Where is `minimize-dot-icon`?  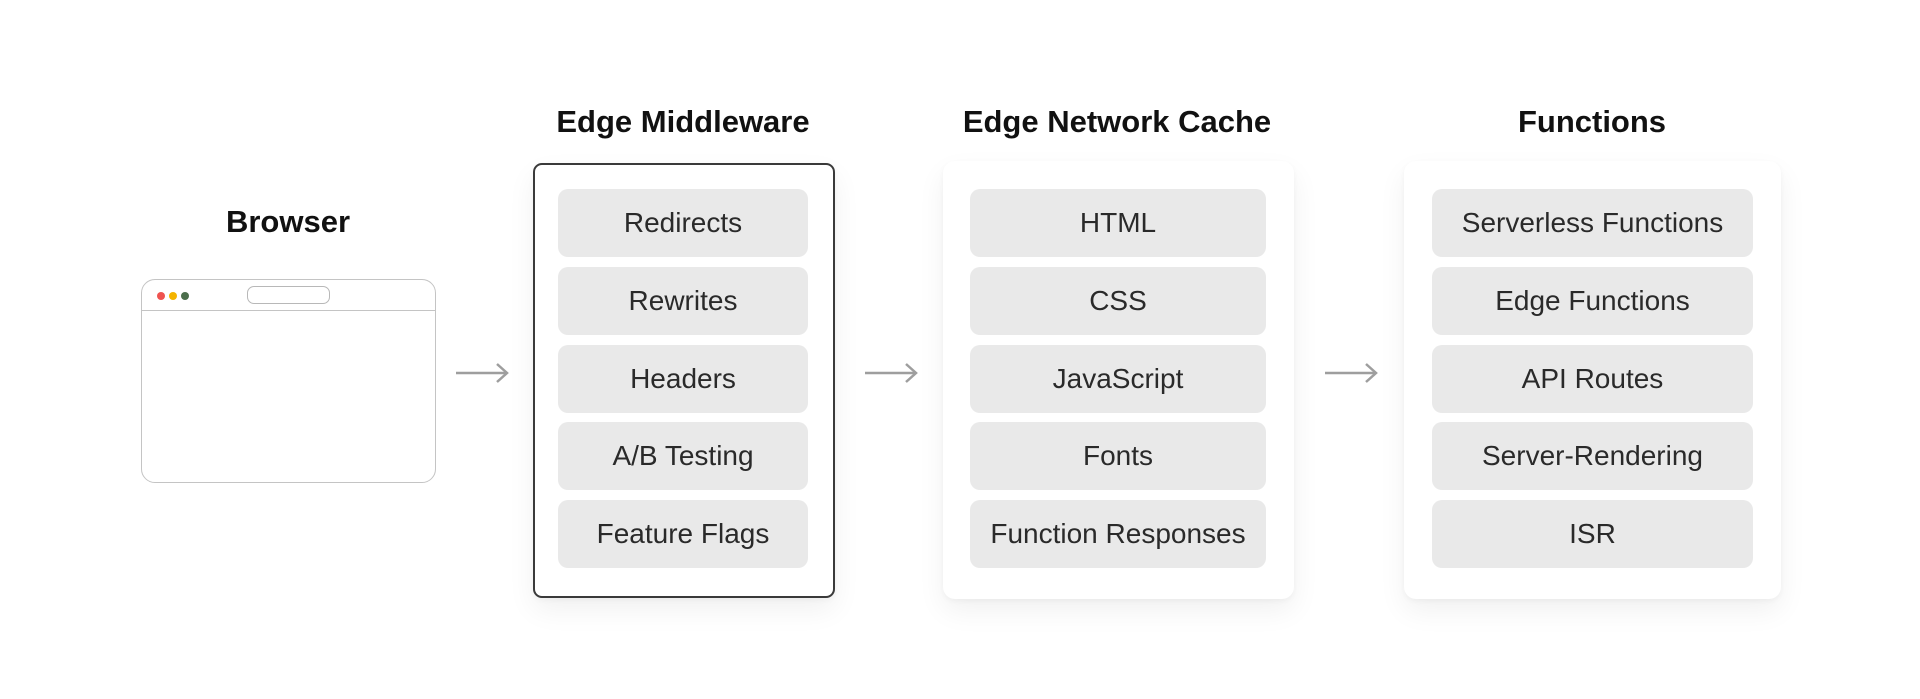
minimize-dot-icon is located at coordinates (173, 296).